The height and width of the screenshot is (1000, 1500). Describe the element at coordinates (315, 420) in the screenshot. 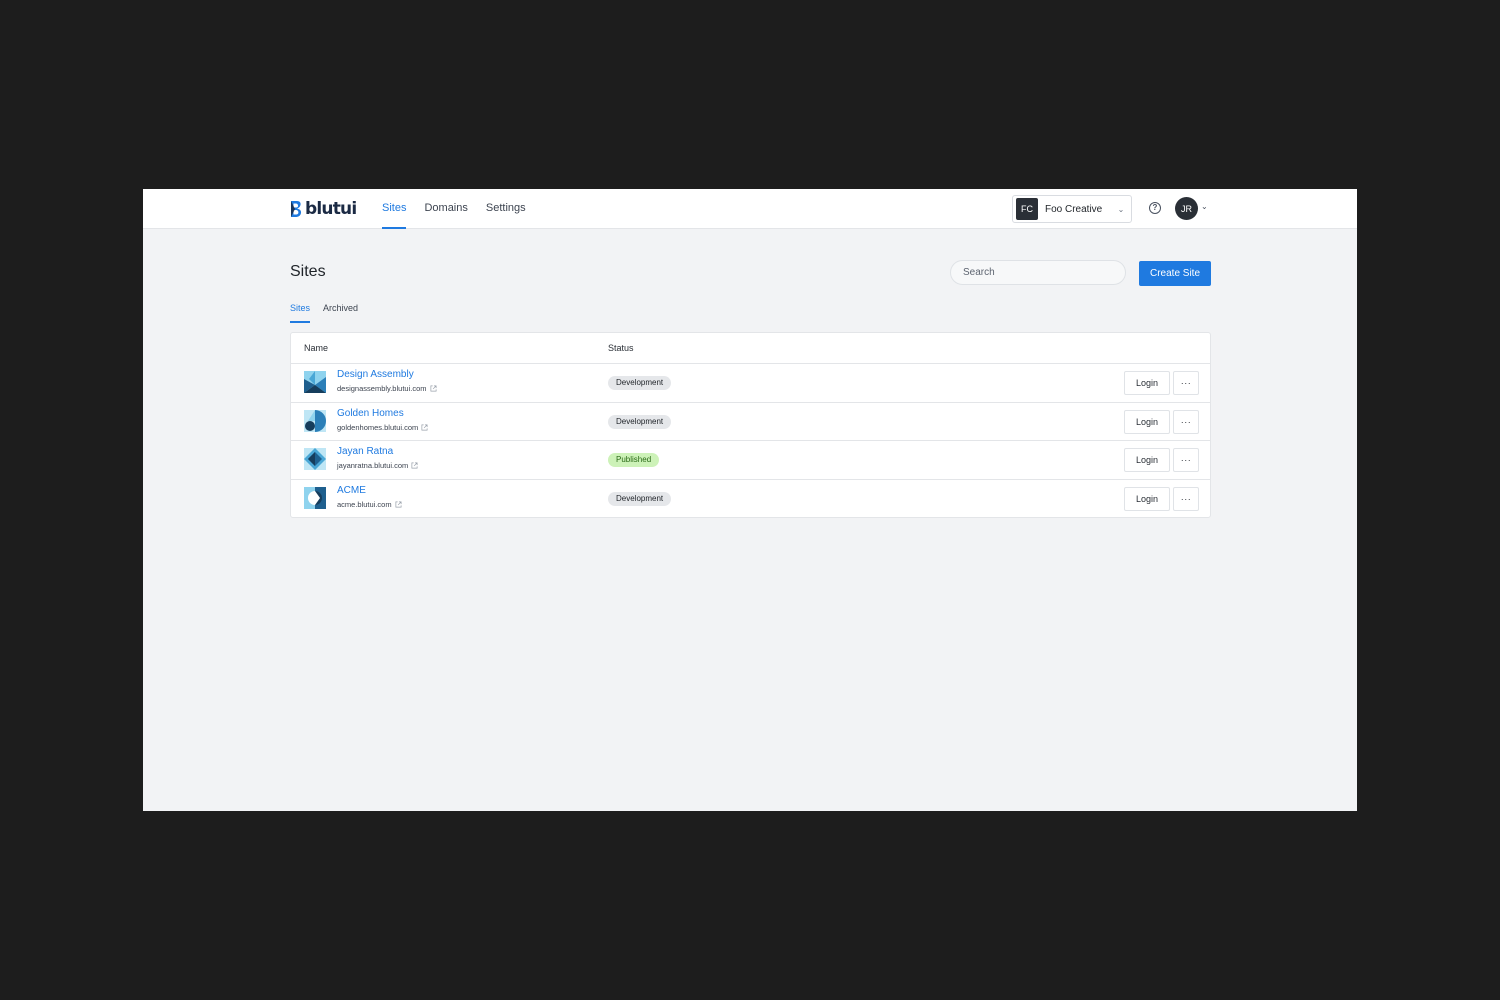

I see `golden-homes-logo-icon` at that location.